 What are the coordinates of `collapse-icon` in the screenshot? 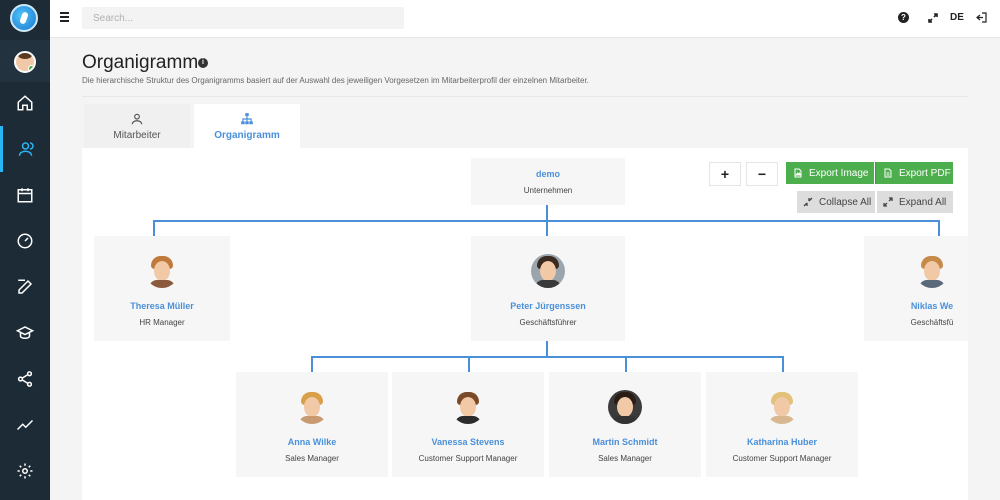 It's located at (808, 202).